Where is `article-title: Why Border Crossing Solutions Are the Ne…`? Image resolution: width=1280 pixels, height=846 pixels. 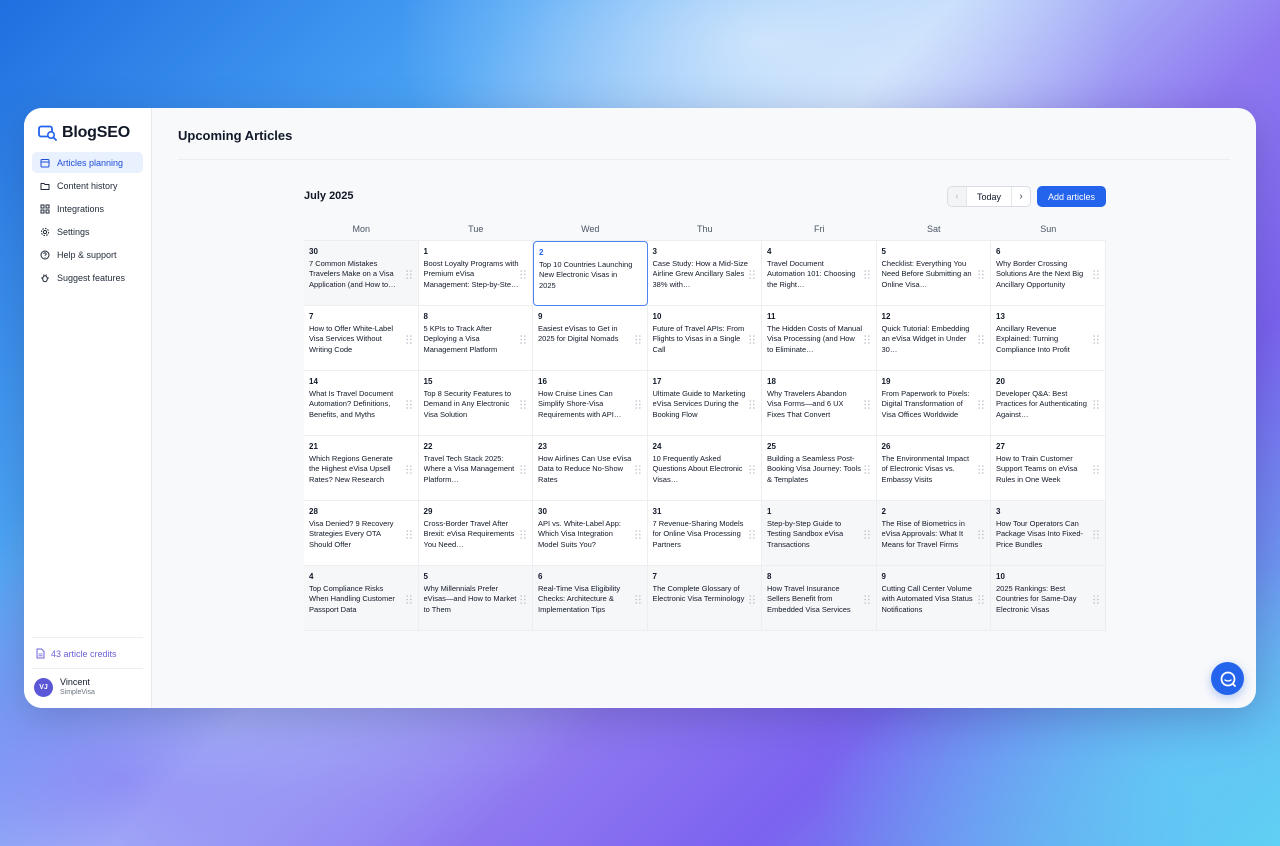 article-title: Why Border Crossing Solutions Are the Ne… is located at coordinates (1048, 274).